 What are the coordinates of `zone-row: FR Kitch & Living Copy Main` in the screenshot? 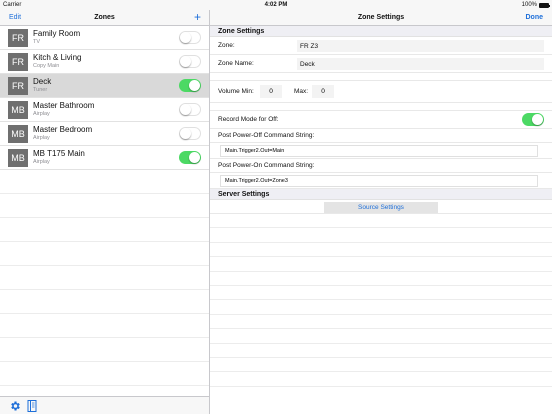 It's located at (104, 62).